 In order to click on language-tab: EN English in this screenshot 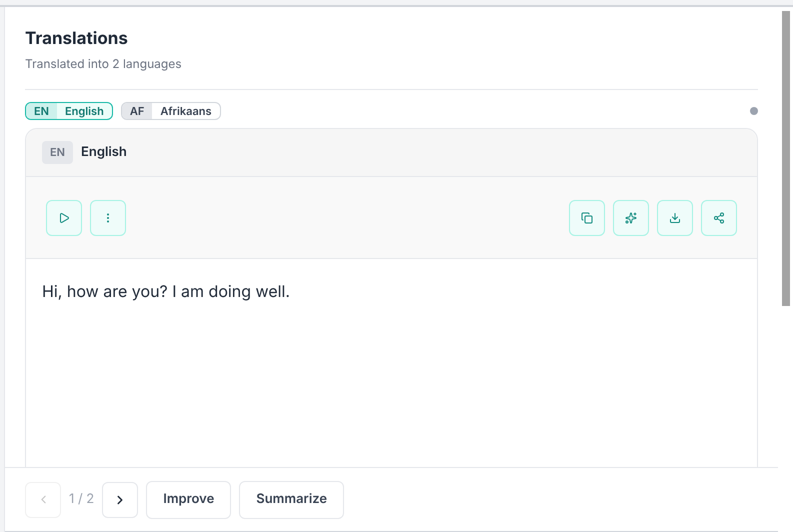, I will do `click(69, 111)`.